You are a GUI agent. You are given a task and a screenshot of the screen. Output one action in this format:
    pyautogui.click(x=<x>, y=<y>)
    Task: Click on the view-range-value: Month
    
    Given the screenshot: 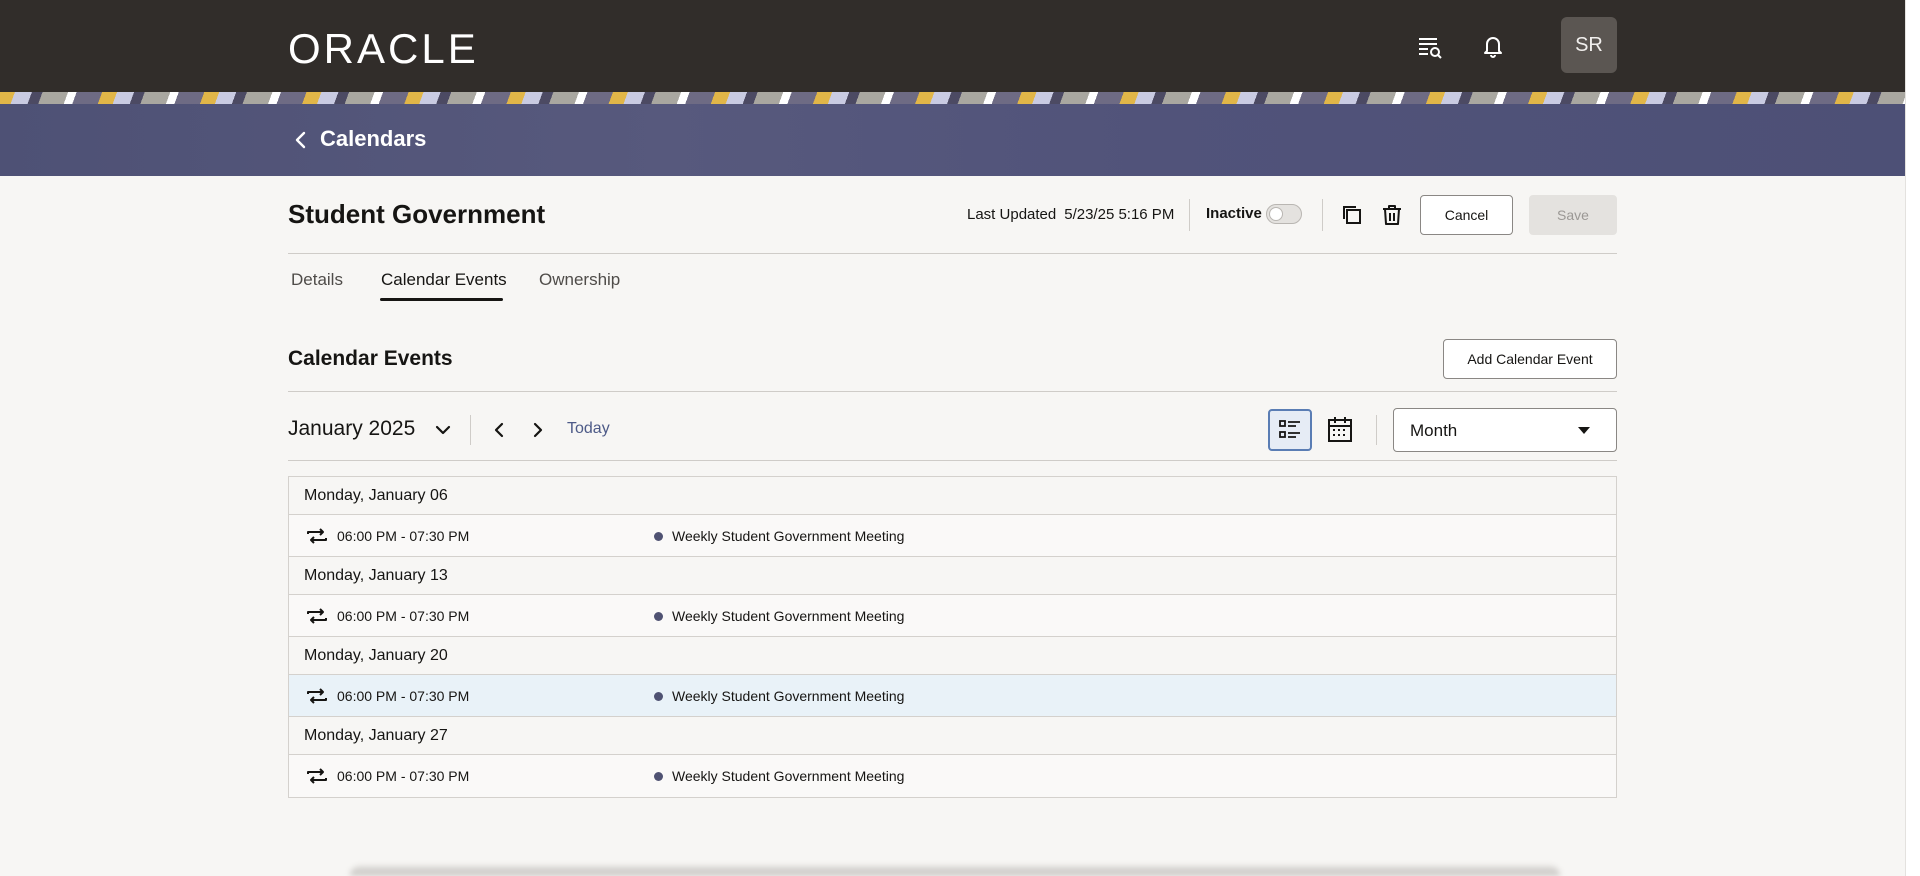 What is the action you would take?
    pyautogui.click(x=1434, y=430)
    